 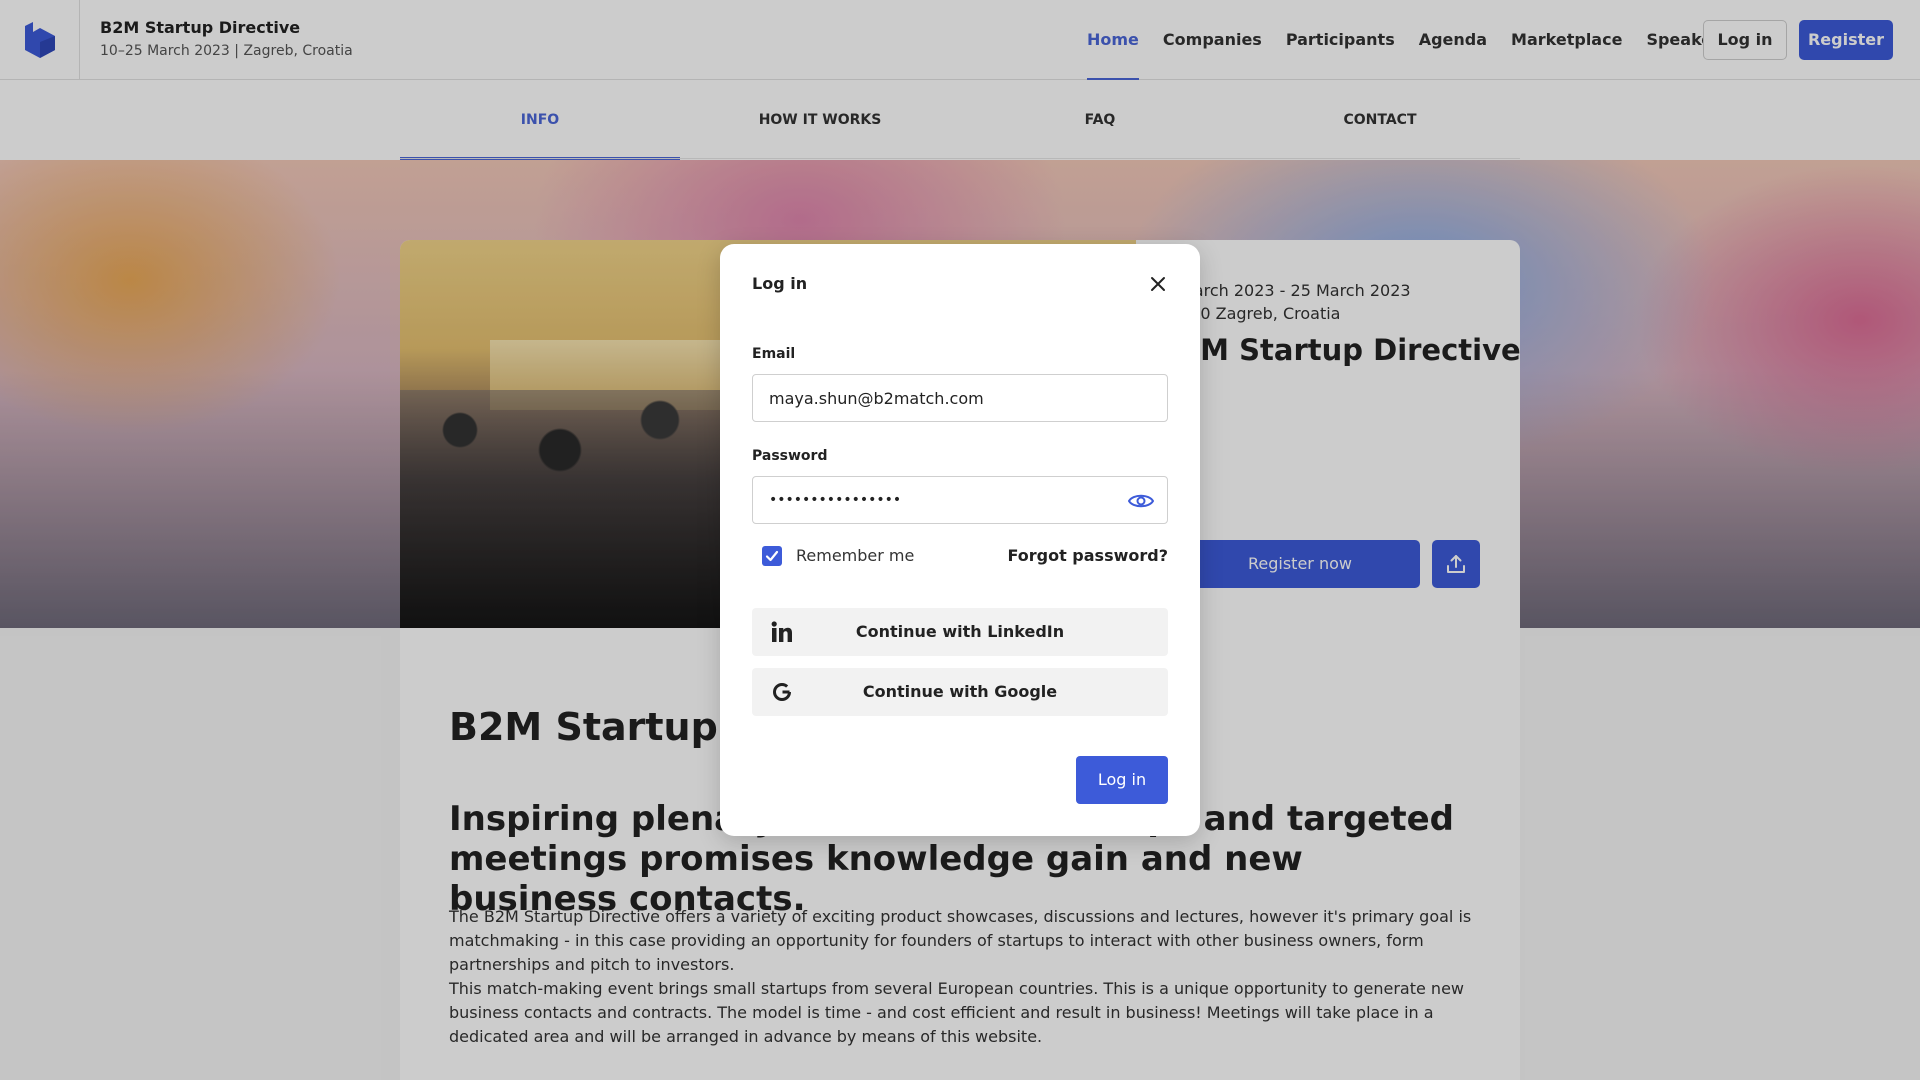 I want to click on google-login-button: Continue with Google, so click(x=960, y=692).